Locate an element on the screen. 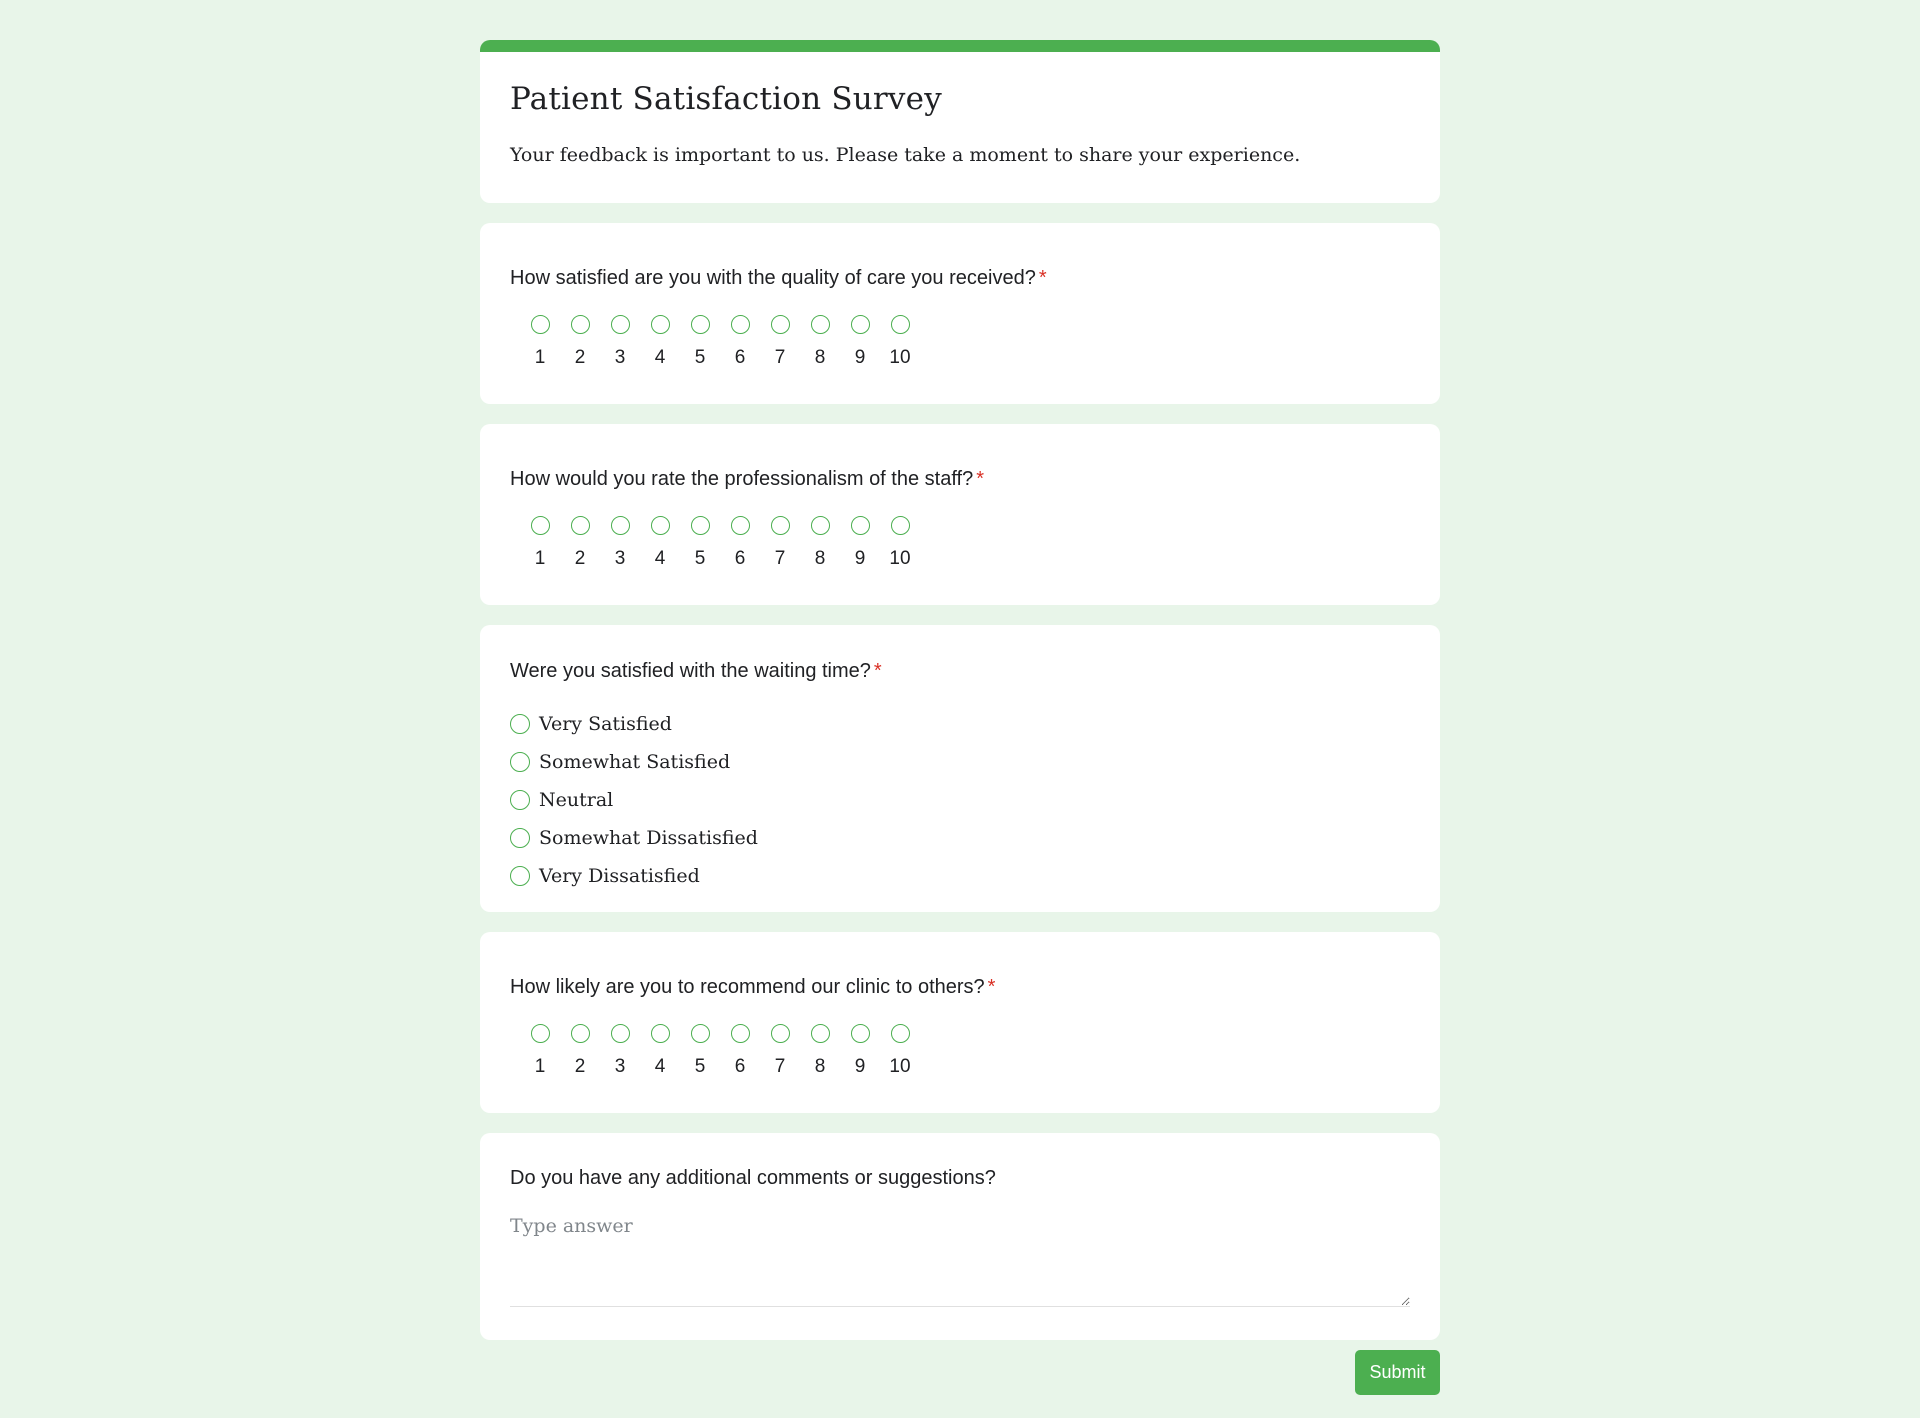 The width and height of the screenshot is (1920, 1418). choice-somewhat-satisfied: Somewhat Satisfied is located at coordinates (634, 762).